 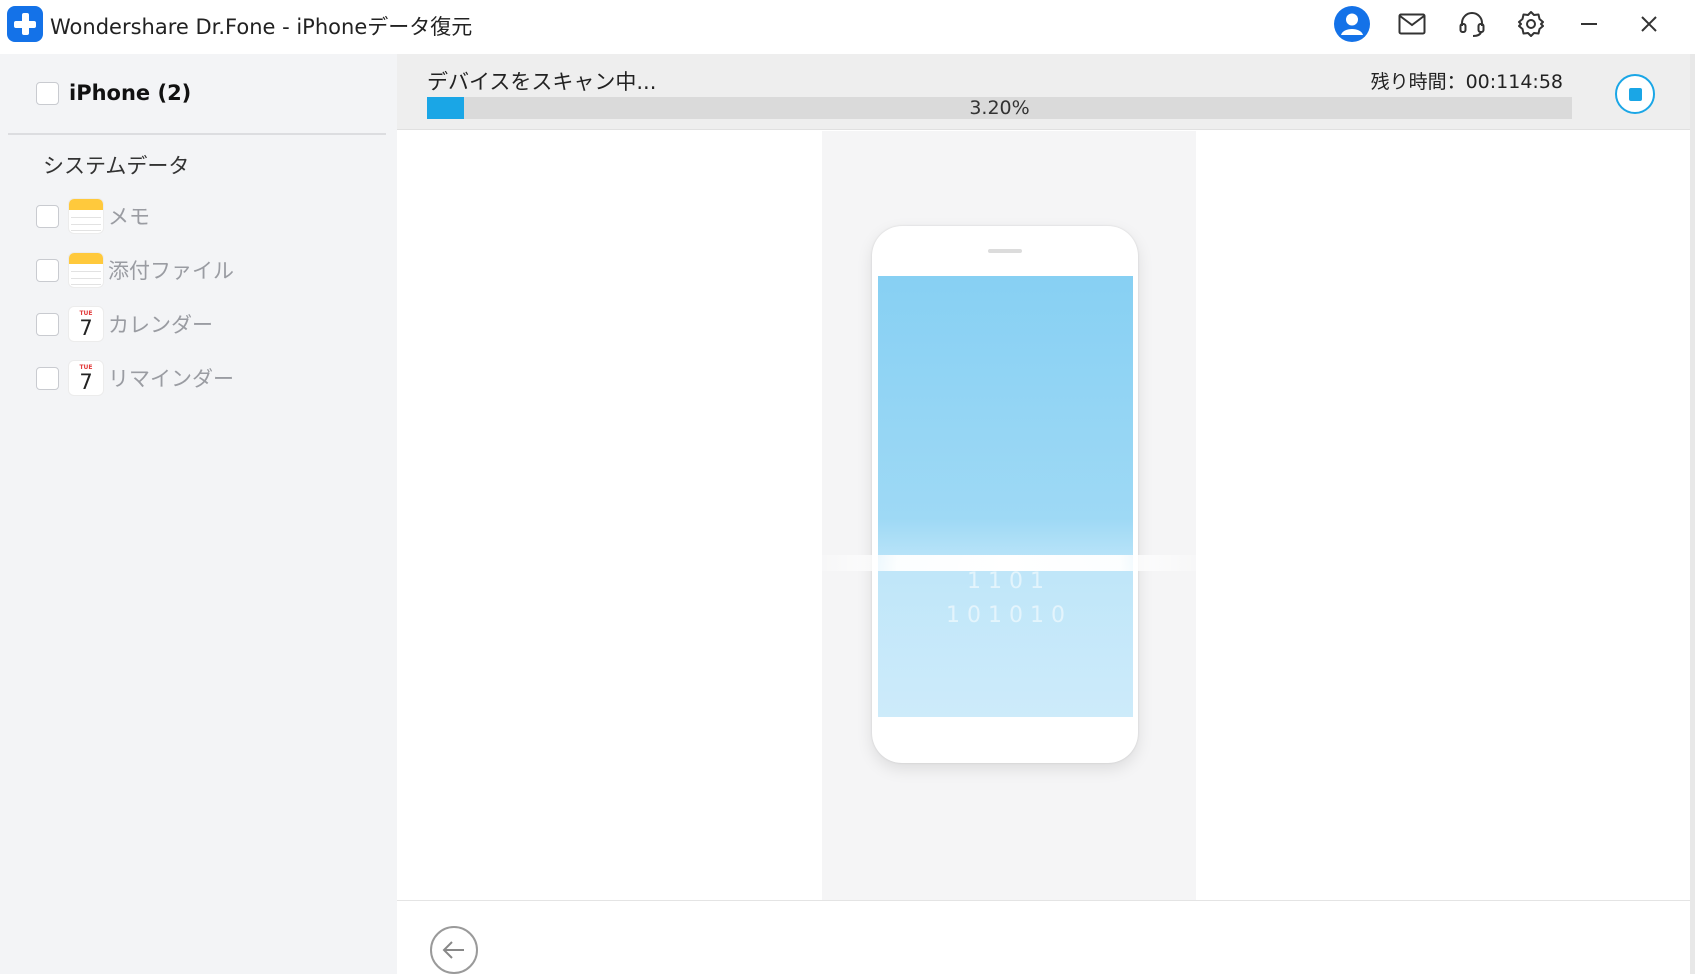 I want to click on category-item-notes: メモ, so click(x=93, y=216).